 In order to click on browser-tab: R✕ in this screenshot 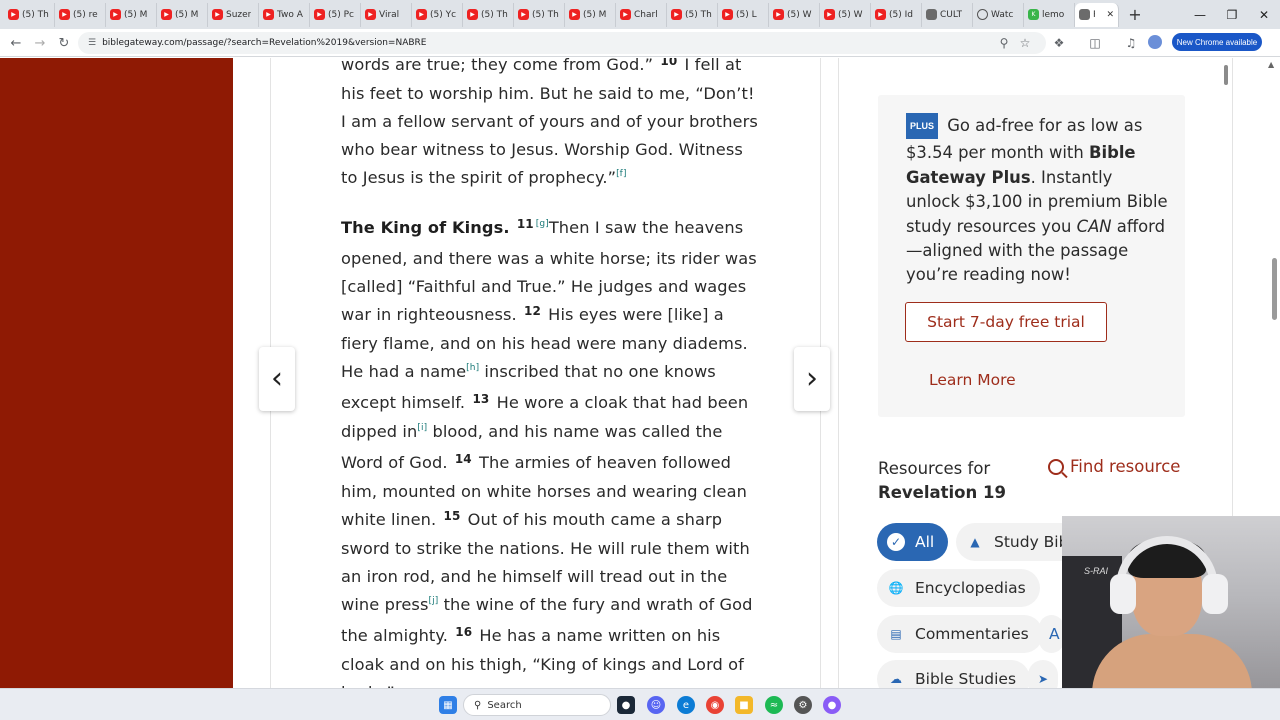, I will do `click(1097, 14)`.